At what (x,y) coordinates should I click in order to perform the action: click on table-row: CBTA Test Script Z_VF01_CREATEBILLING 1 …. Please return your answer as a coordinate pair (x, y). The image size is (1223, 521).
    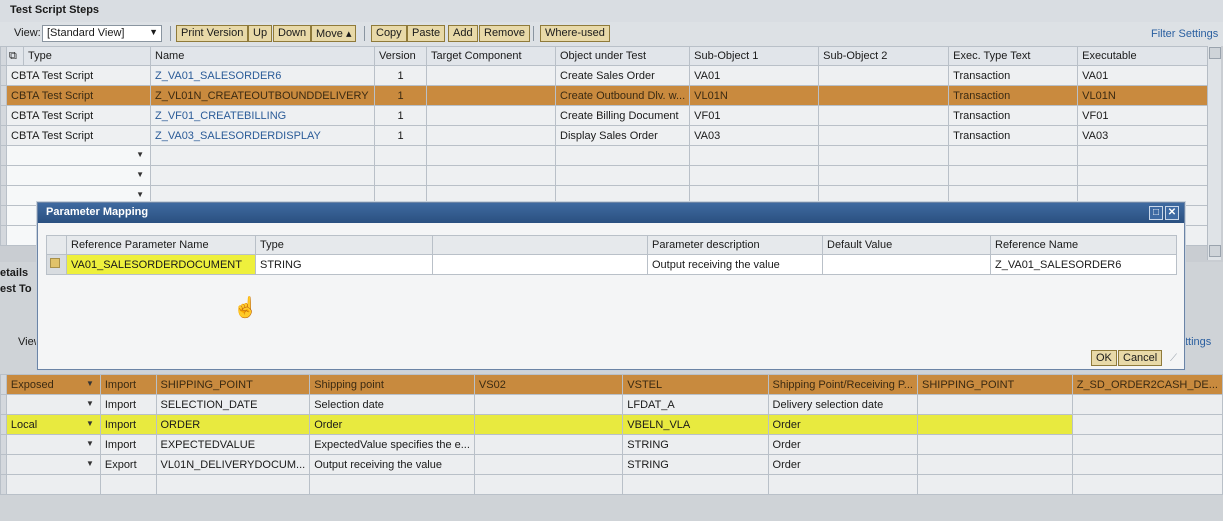
    Looking at the image, I should click on (604, 115).